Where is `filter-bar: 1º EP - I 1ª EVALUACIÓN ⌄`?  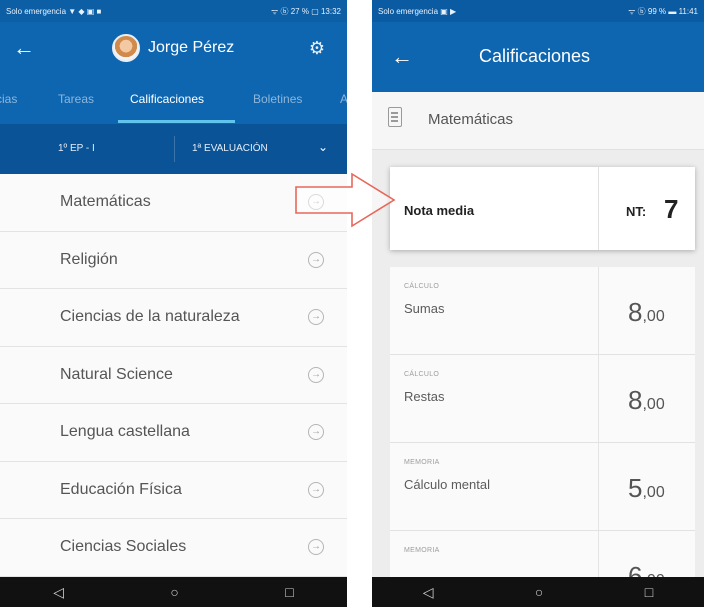
filter-bar: 1º EP - I 1ª EVALUACIÓN ⌄ is located at coordinates (173, 149).